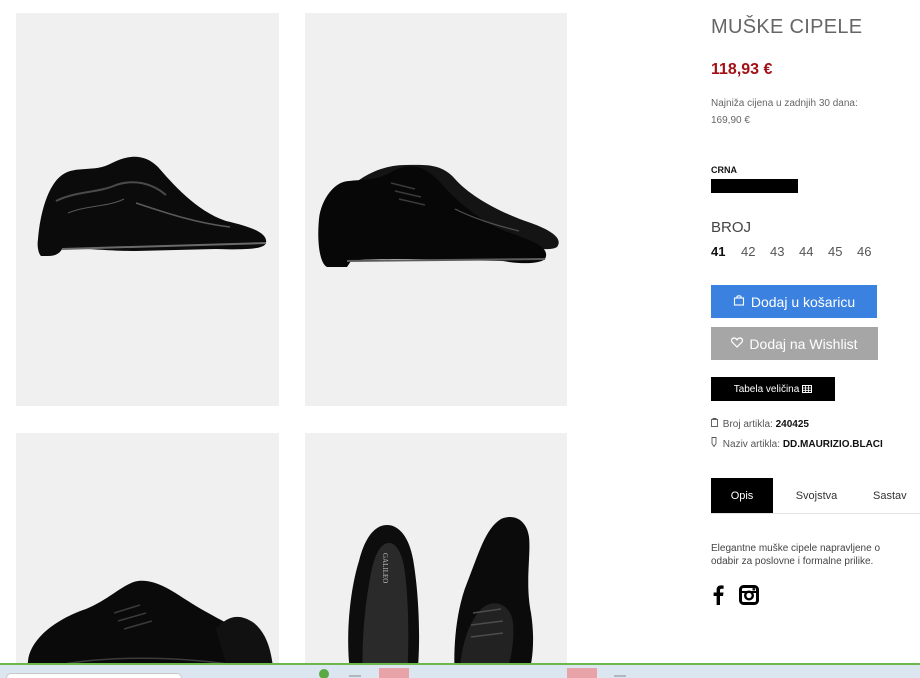 This screenshot has height=678, width=920. Describe the element at coordinates (739, 301) in the screenshot. I see `bag-icon` at that location.